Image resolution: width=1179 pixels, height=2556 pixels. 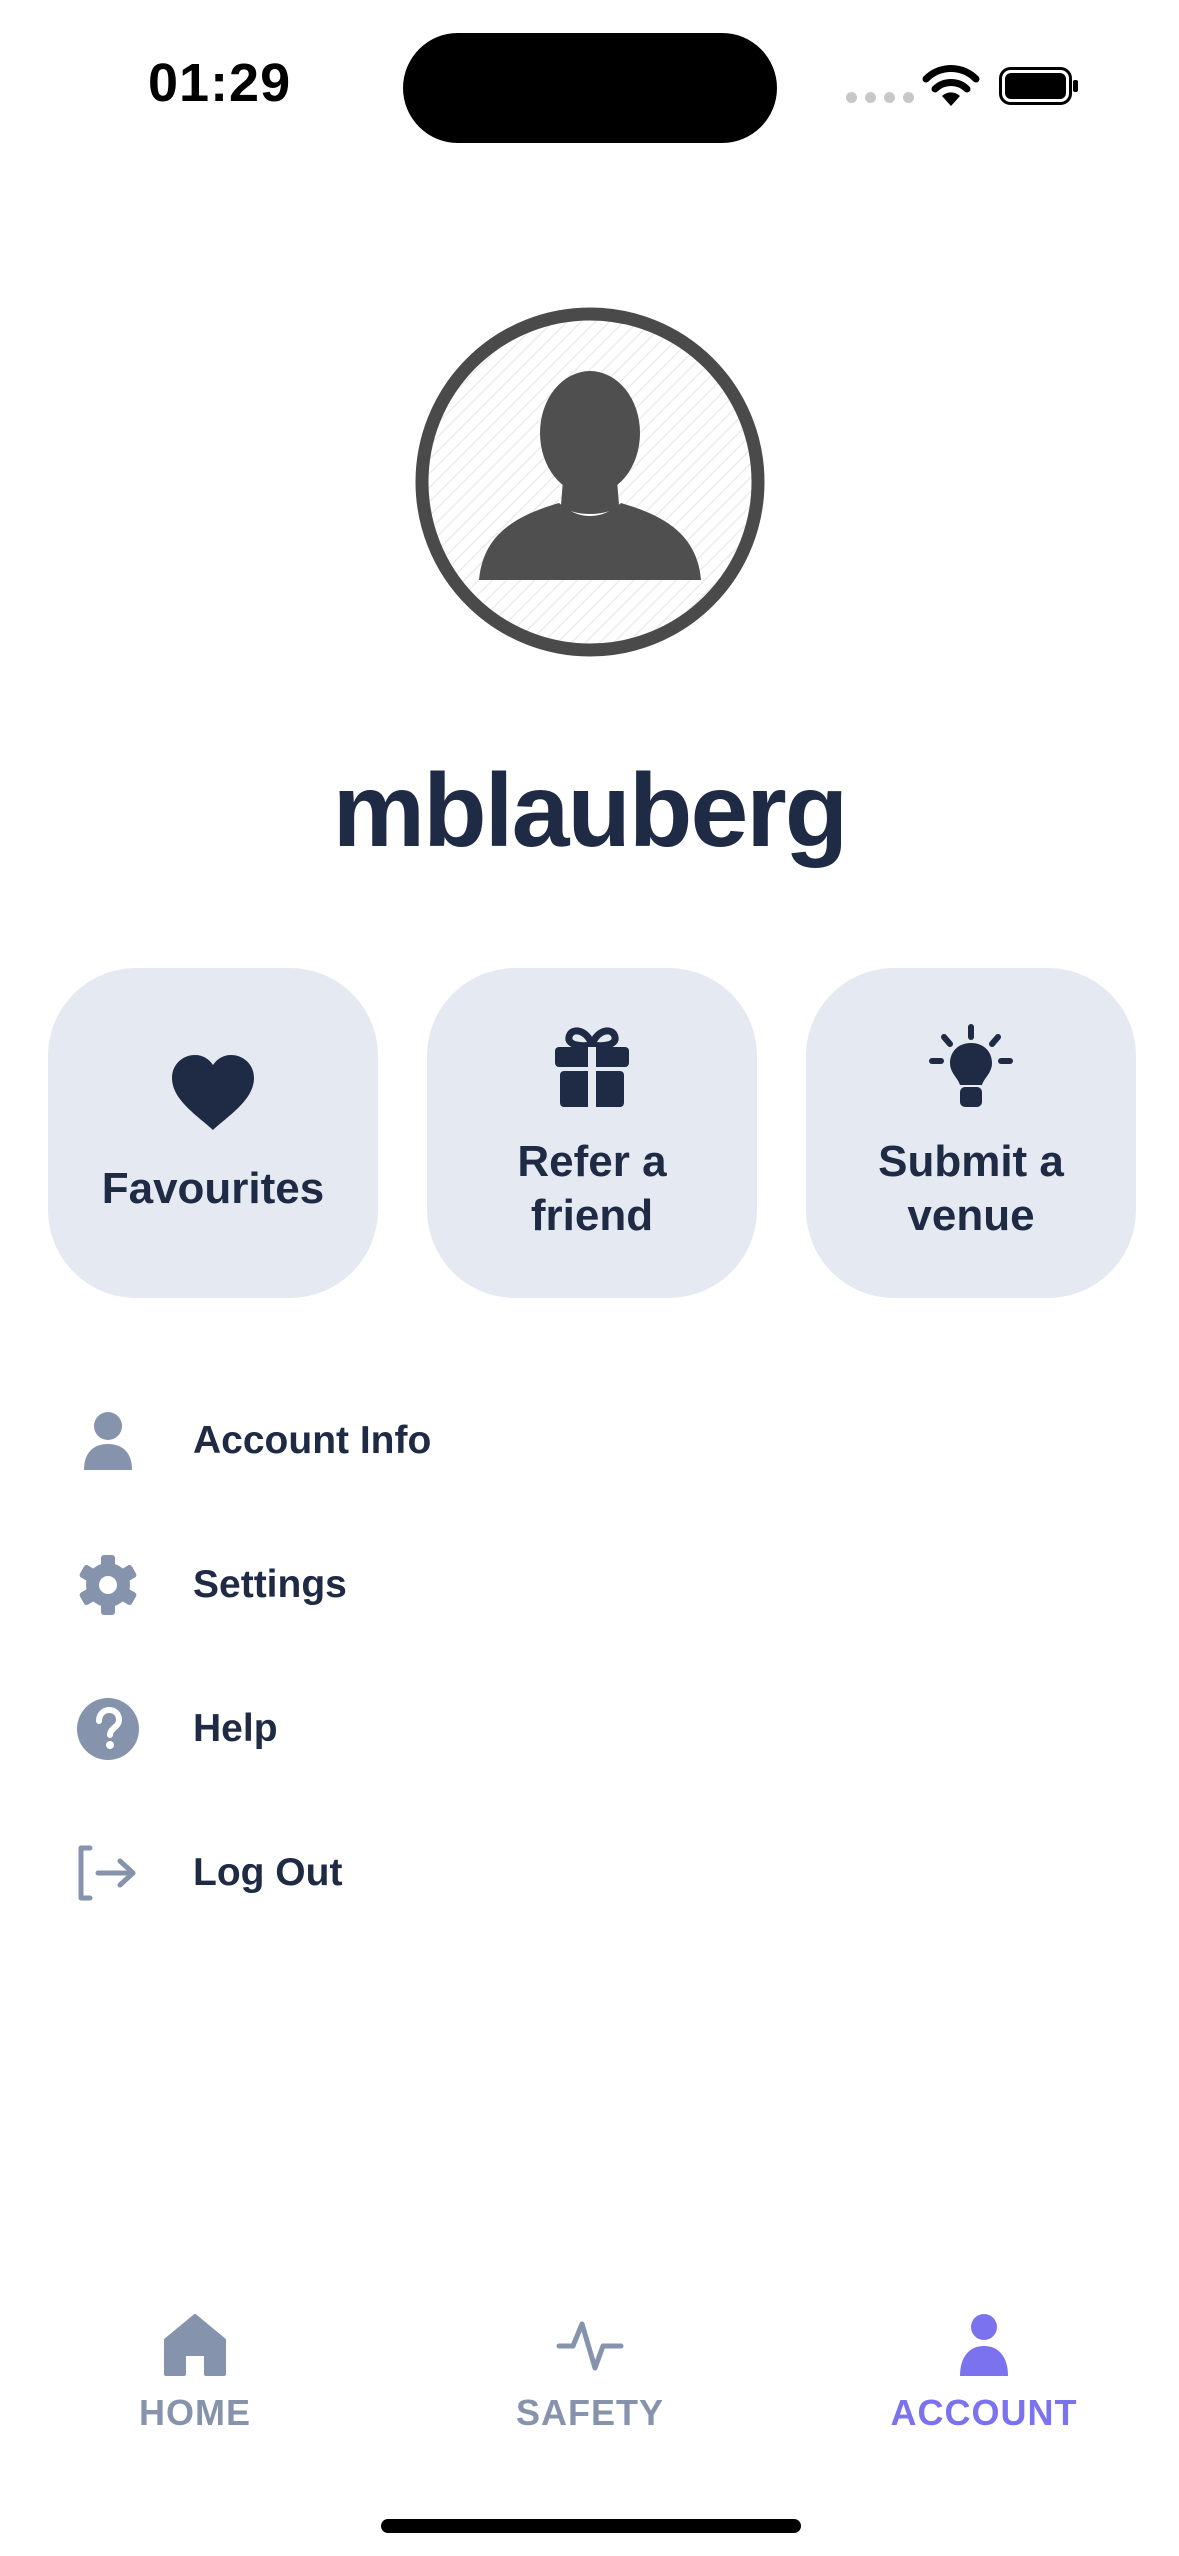 What do you see at coordinates (951, 85) in the screenshot?
I see `wifi-icon` at bounding box center [951, 85].